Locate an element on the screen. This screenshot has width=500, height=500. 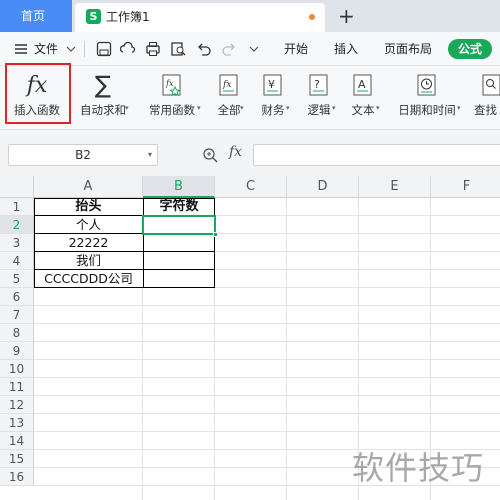
row-header: 6 is located at coordinates (17, 297).